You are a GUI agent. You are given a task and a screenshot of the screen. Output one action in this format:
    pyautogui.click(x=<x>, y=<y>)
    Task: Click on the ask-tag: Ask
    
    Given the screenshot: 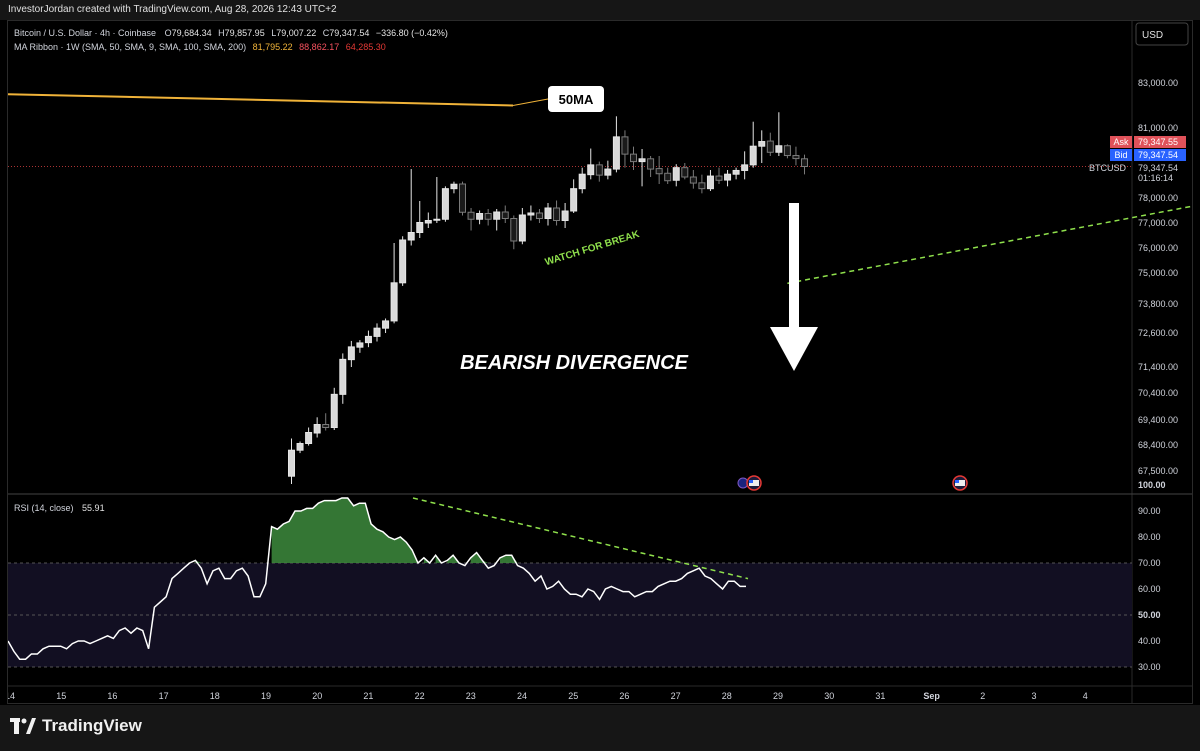 What is the action you would take?
    pyautogui.click(x=1121, y=142)
    